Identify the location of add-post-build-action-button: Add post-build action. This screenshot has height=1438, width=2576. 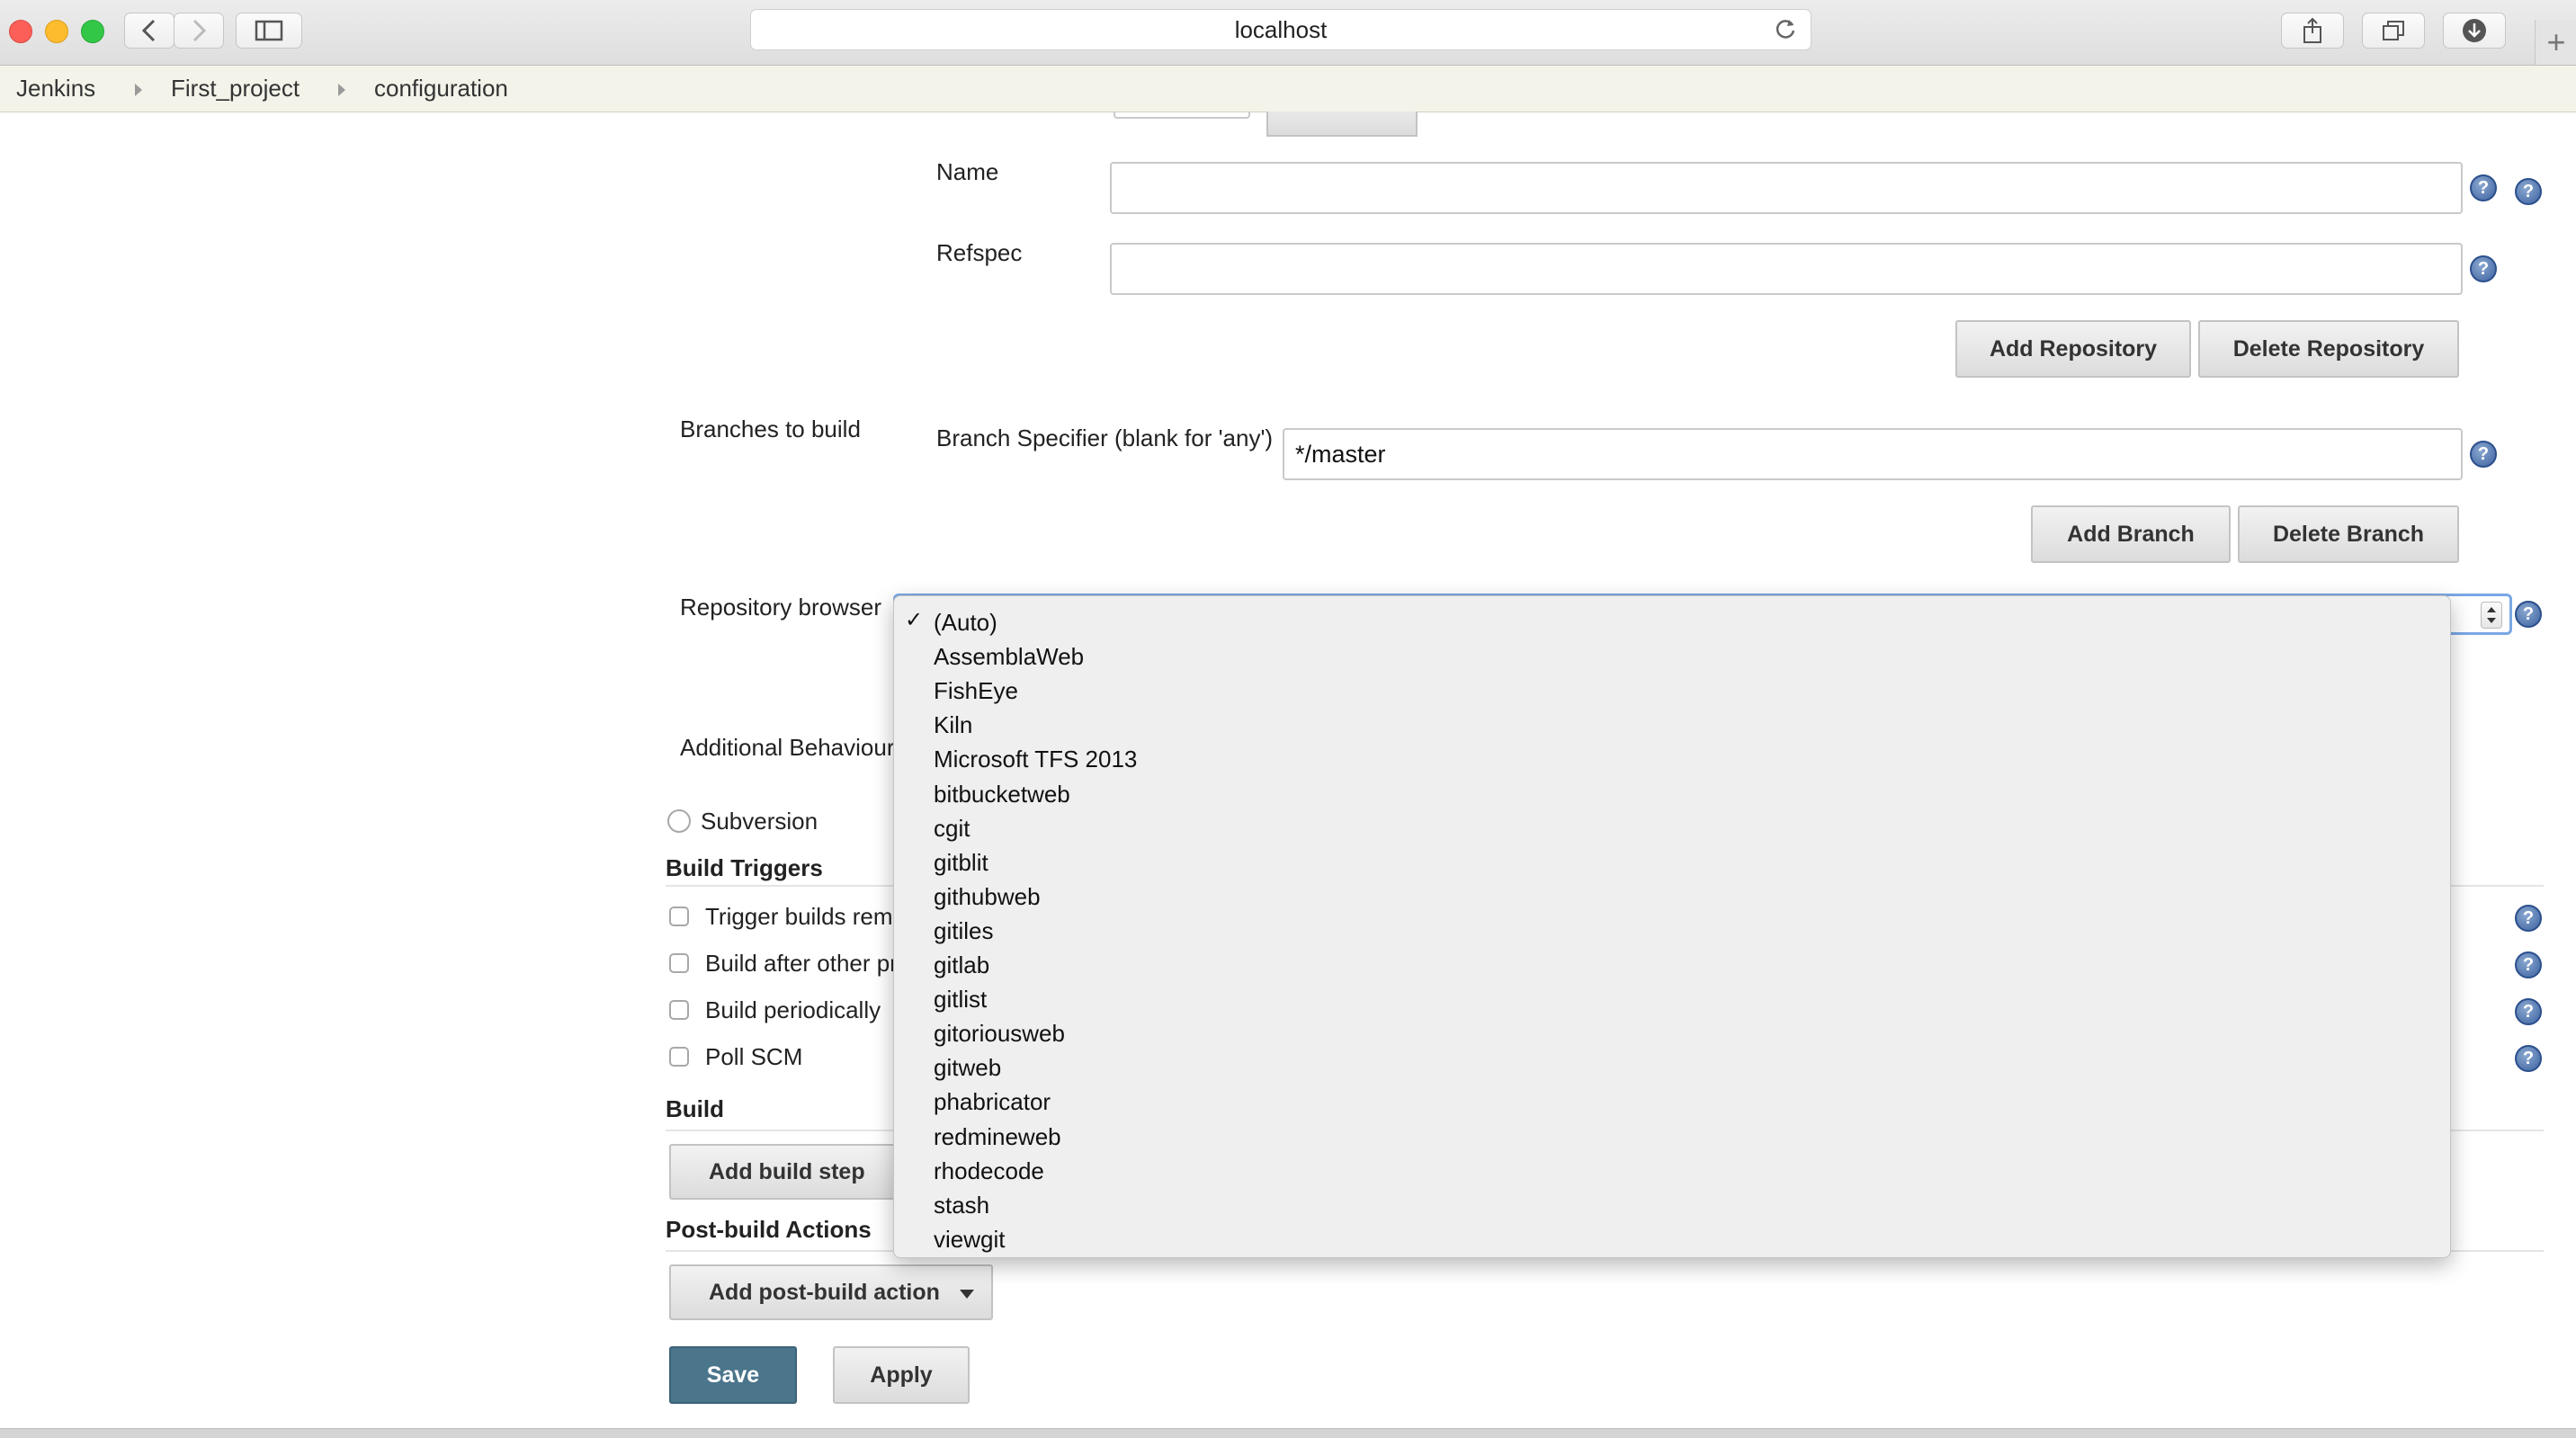
(831, 1292).